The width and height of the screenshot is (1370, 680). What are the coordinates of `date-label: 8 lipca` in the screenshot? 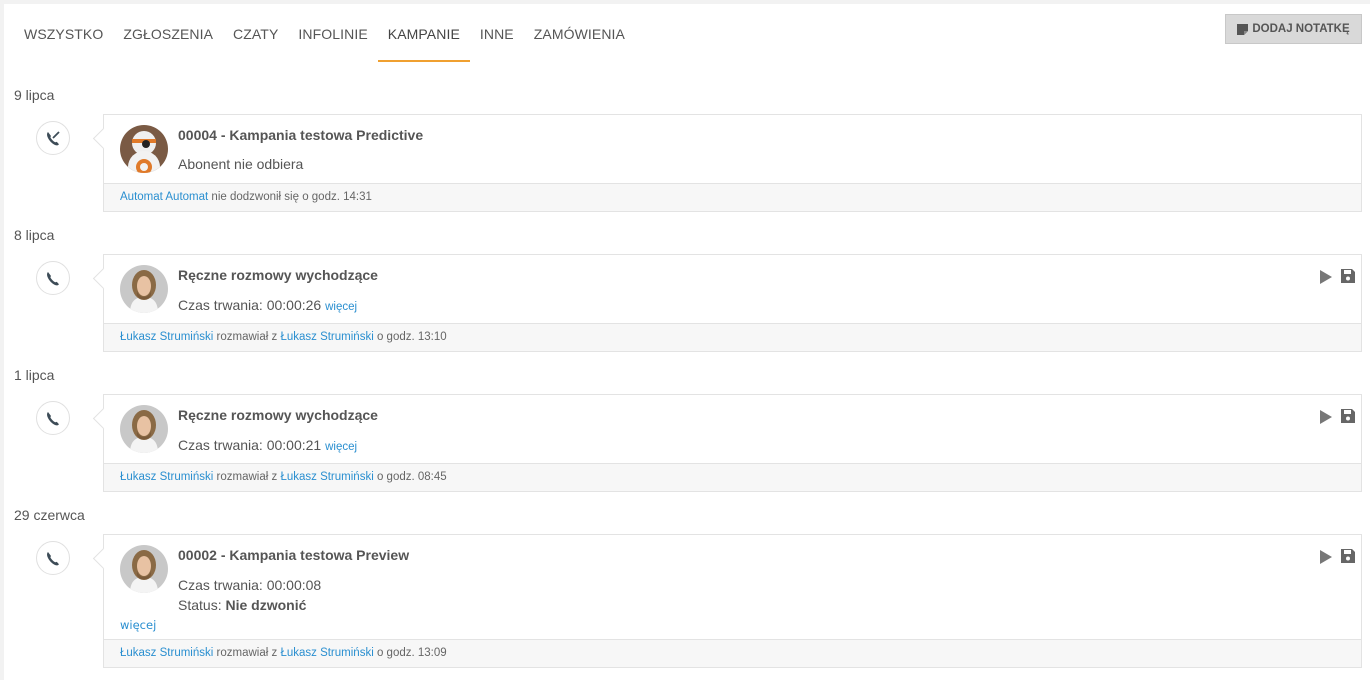 It's located at (34, 235).